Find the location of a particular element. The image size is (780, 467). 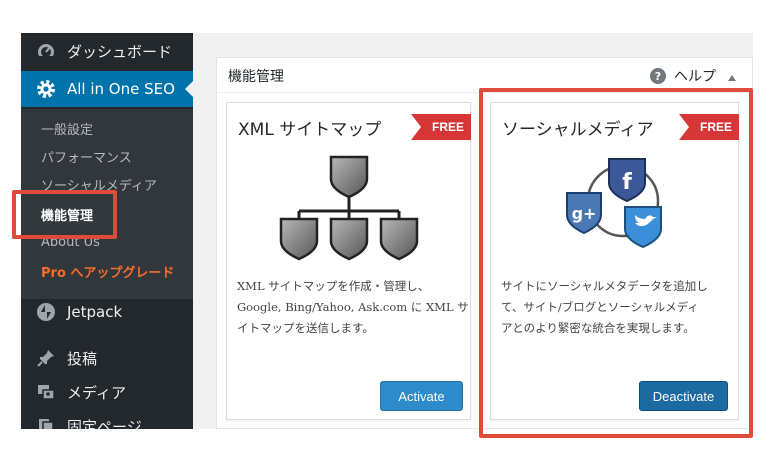

sidebar-item-aioseo: All in One SEO is located at coordinates (107, 89).